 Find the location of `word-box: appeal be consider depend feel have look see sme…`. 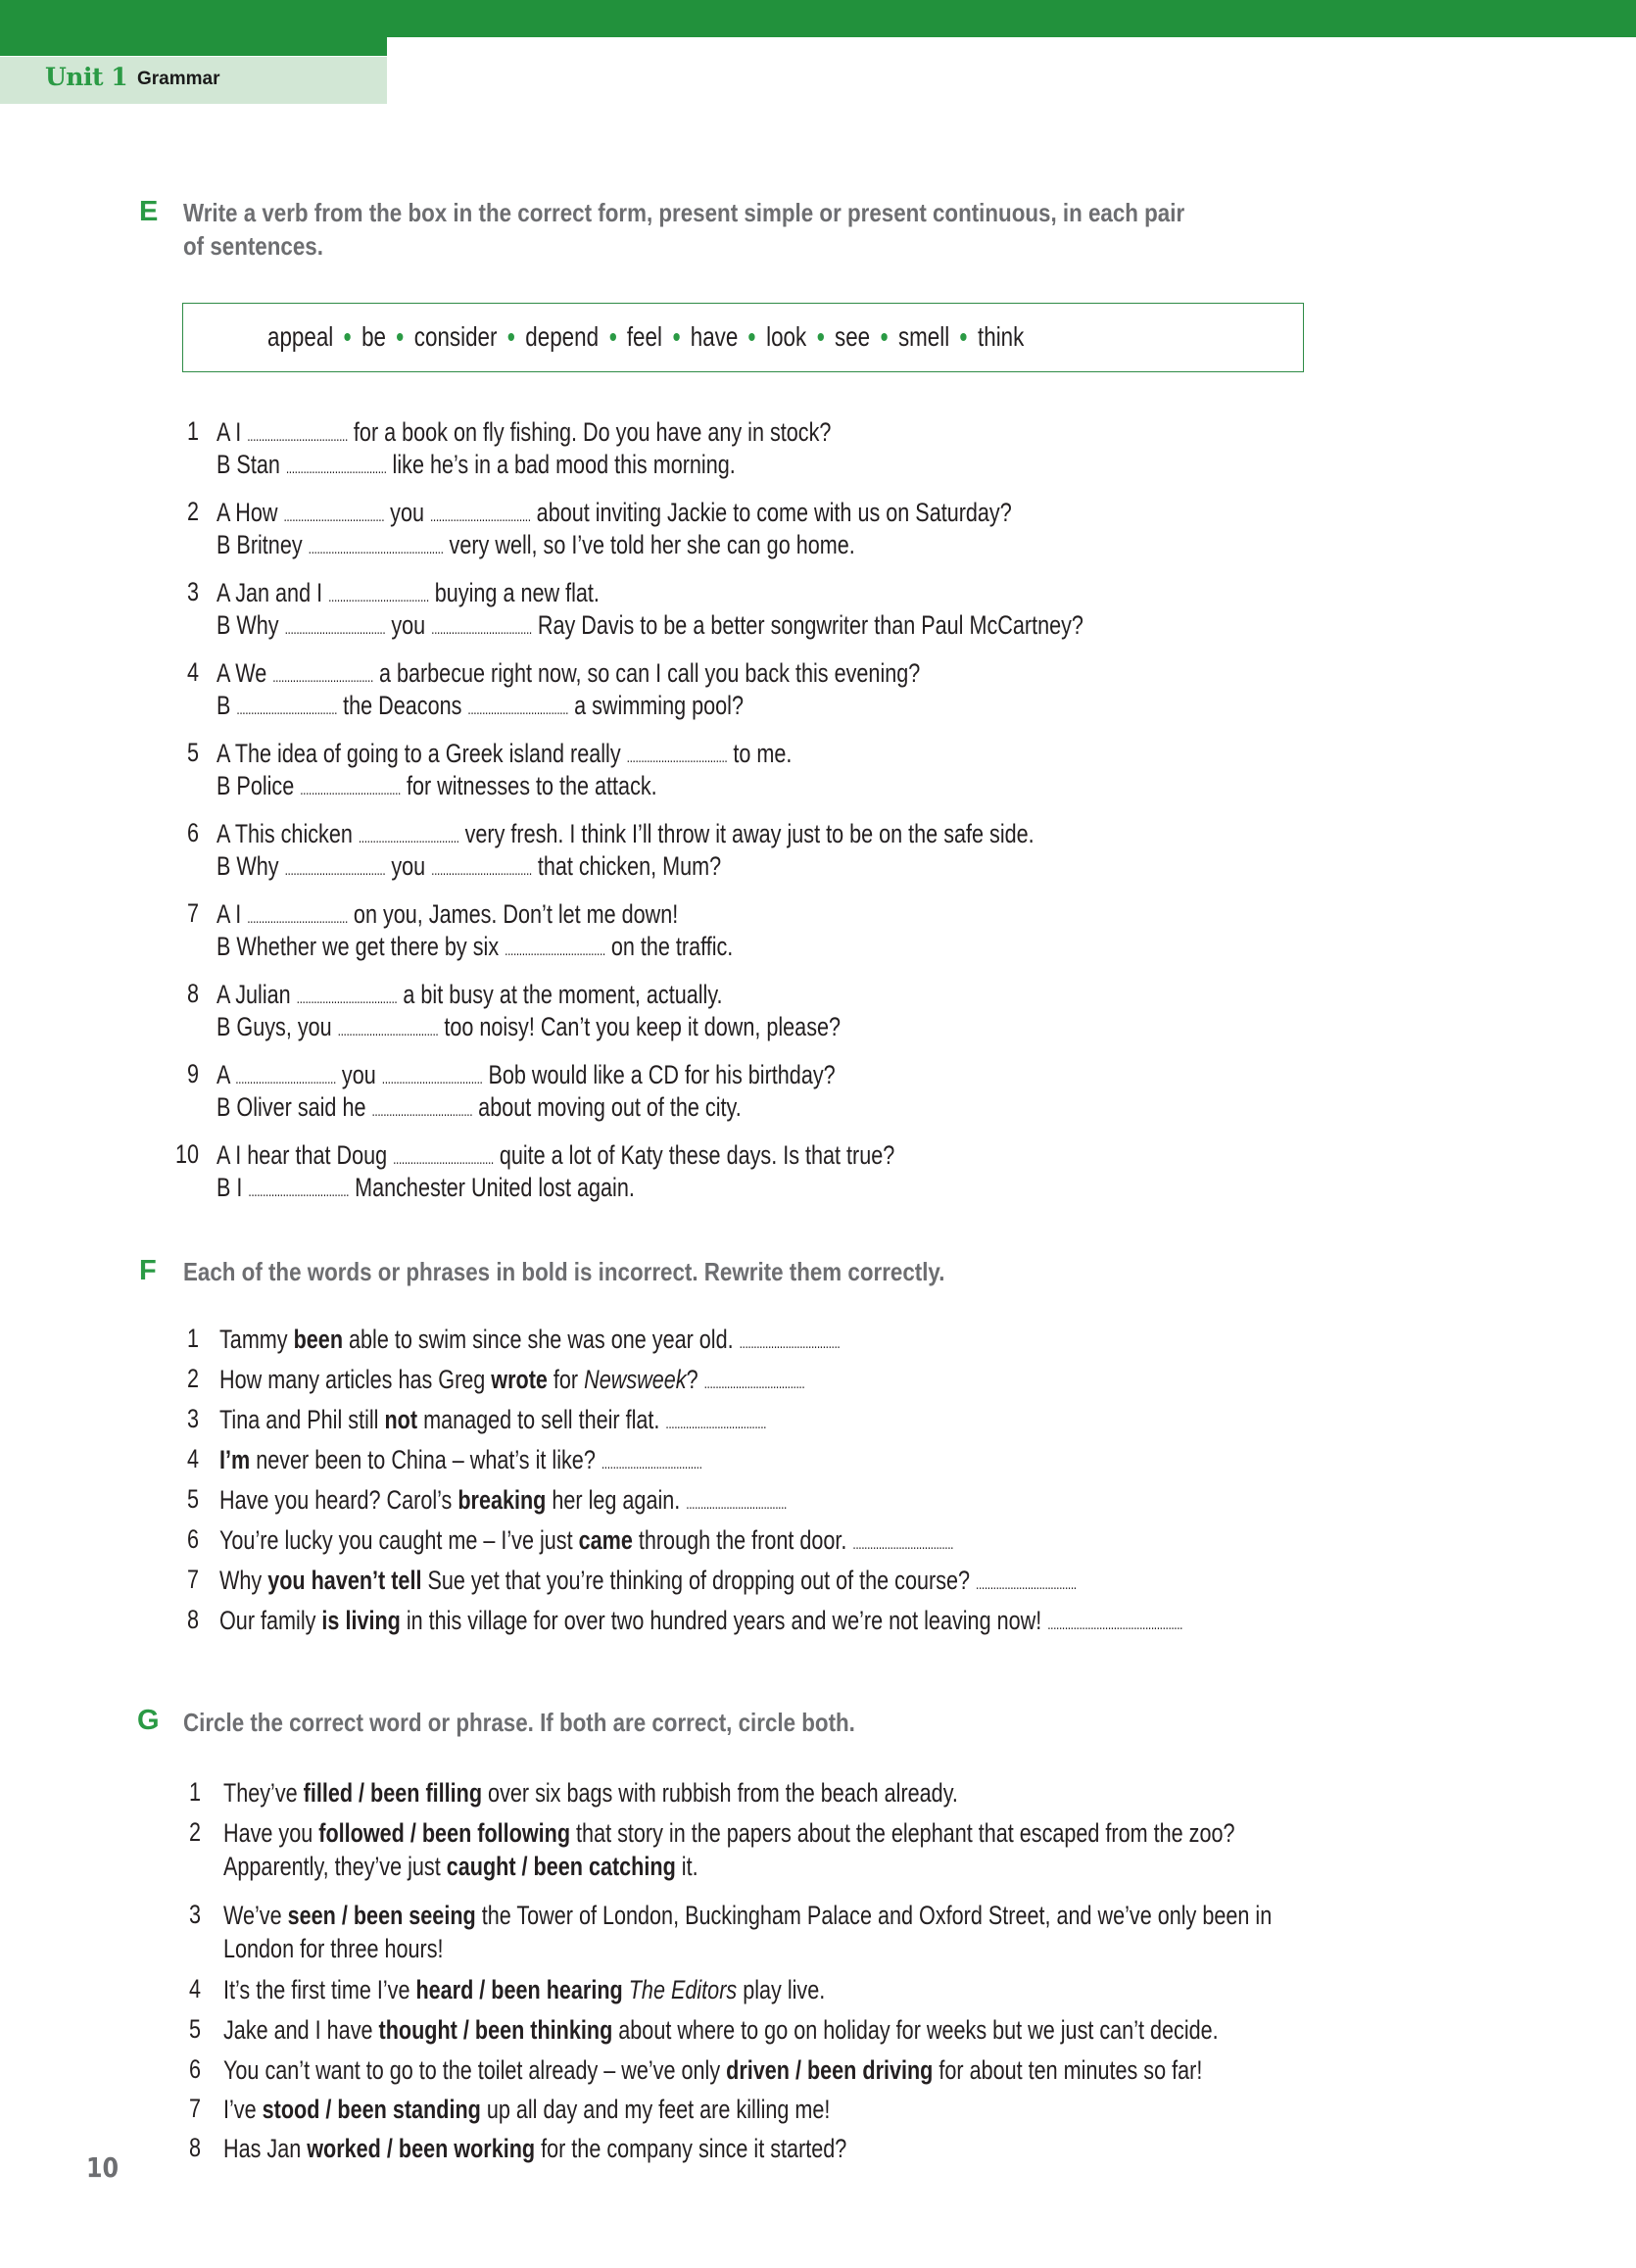

word-box: appeal be consider depend feel have look see sme… is located at coordinates (743, 337).